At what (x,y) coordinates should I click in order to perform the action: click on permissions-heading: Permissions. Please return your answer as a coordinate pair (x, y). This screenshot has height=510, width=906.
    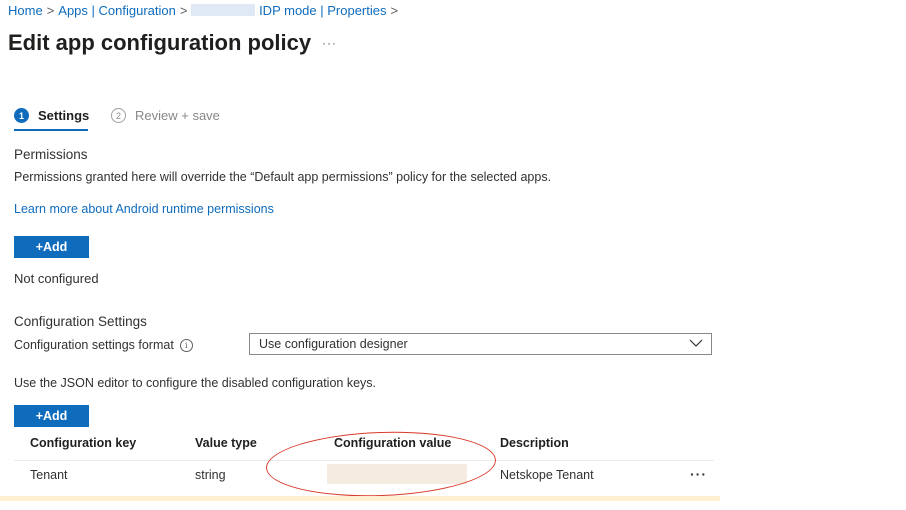
    Looking at the image, I should click on (51, 154).